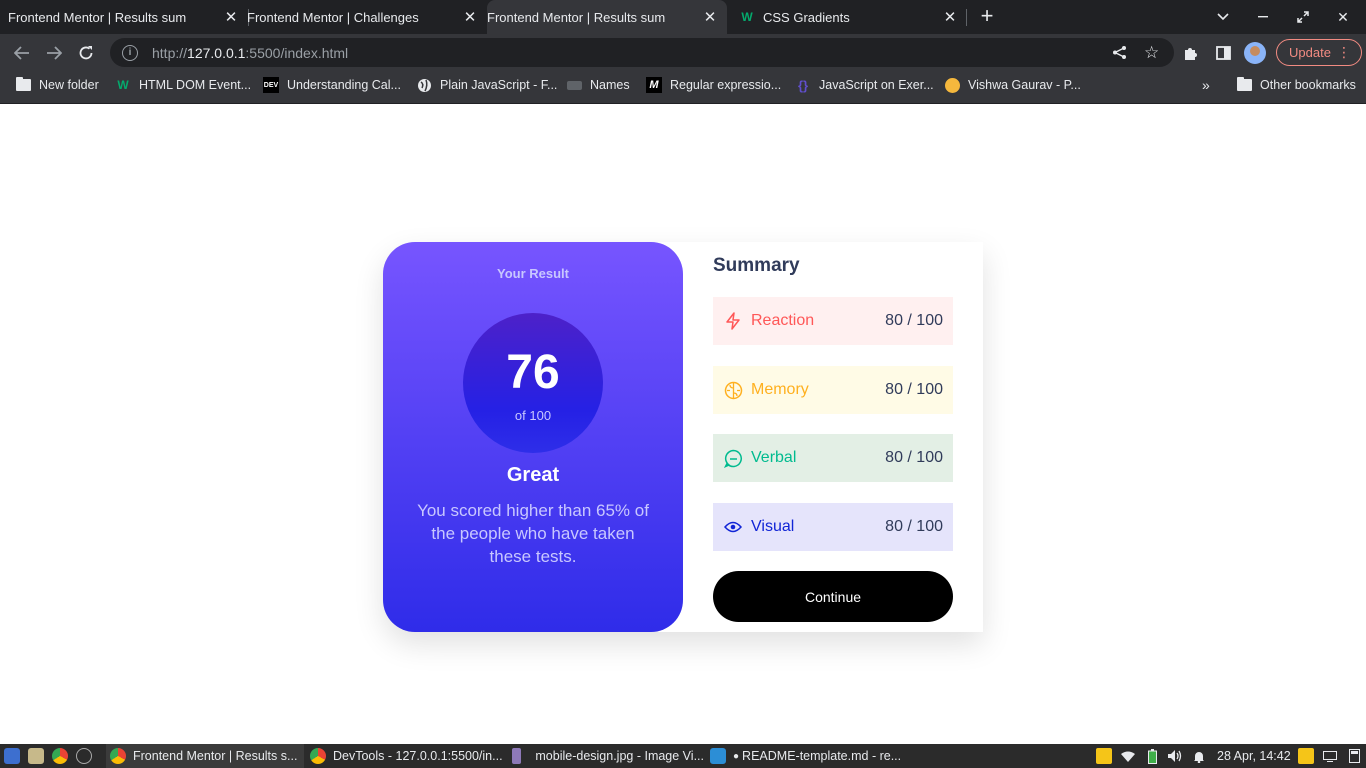 This screenshot has height=768, width=1366. I want to click on score-value: 76, so click(533, 372).